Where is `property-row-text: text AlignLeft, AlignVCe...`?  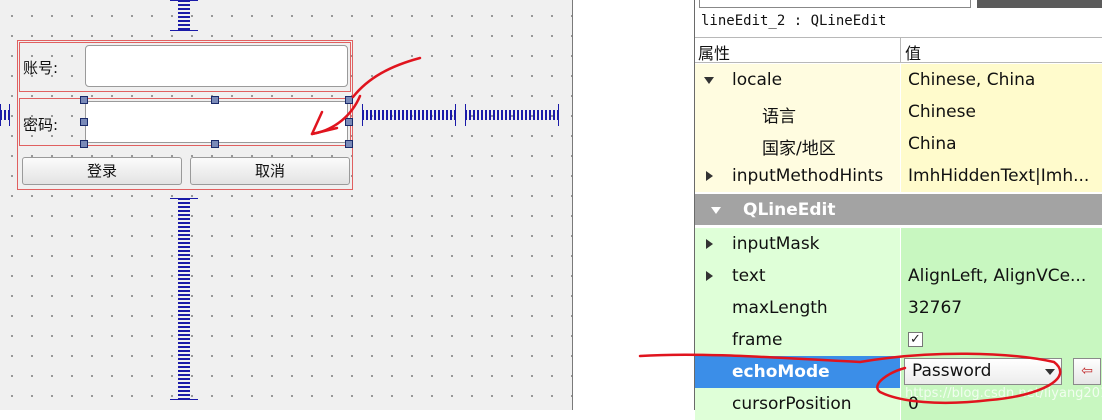 property-row-text: text AlignLeft, AlignVCe... is located at coordinates (898, 276).